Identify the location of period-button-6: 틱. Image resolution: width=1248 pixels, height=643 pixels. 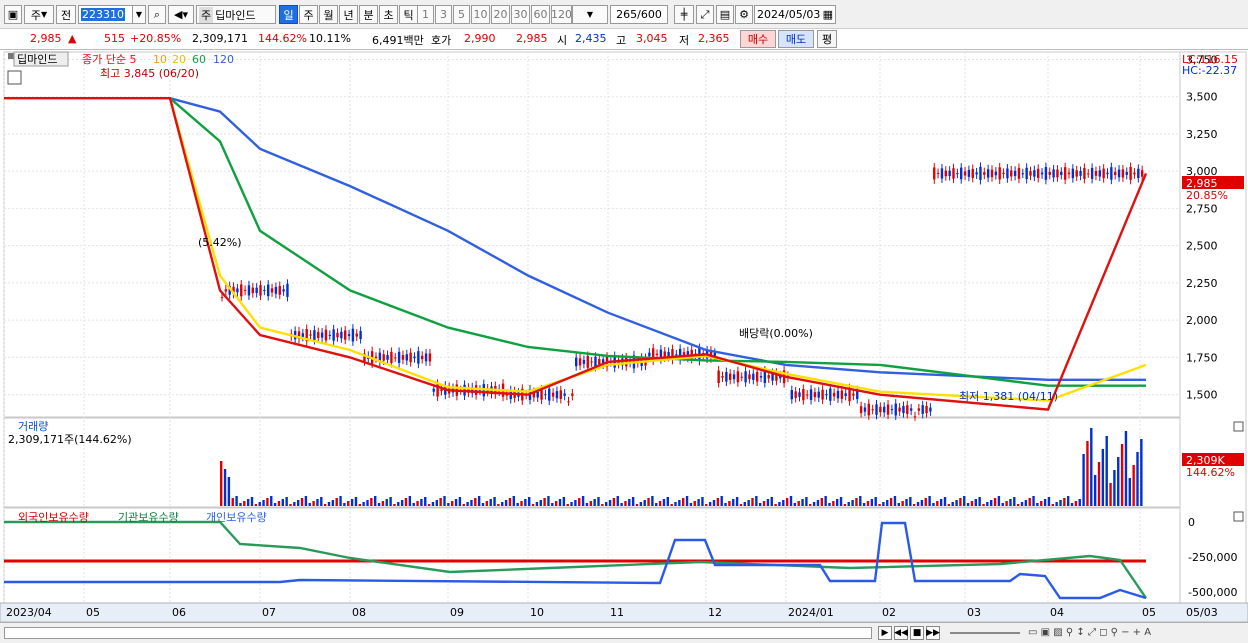
(408, 14).